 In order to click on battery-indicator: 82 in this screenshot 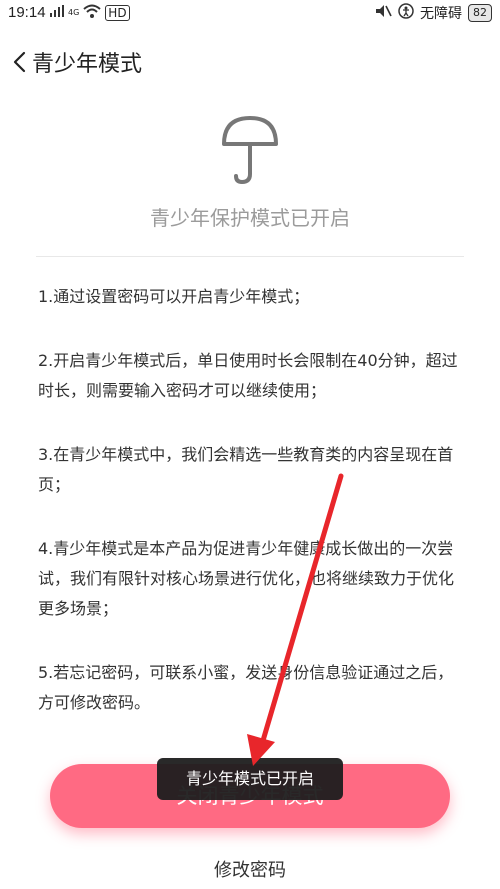, I will do `click(480, 13)`.